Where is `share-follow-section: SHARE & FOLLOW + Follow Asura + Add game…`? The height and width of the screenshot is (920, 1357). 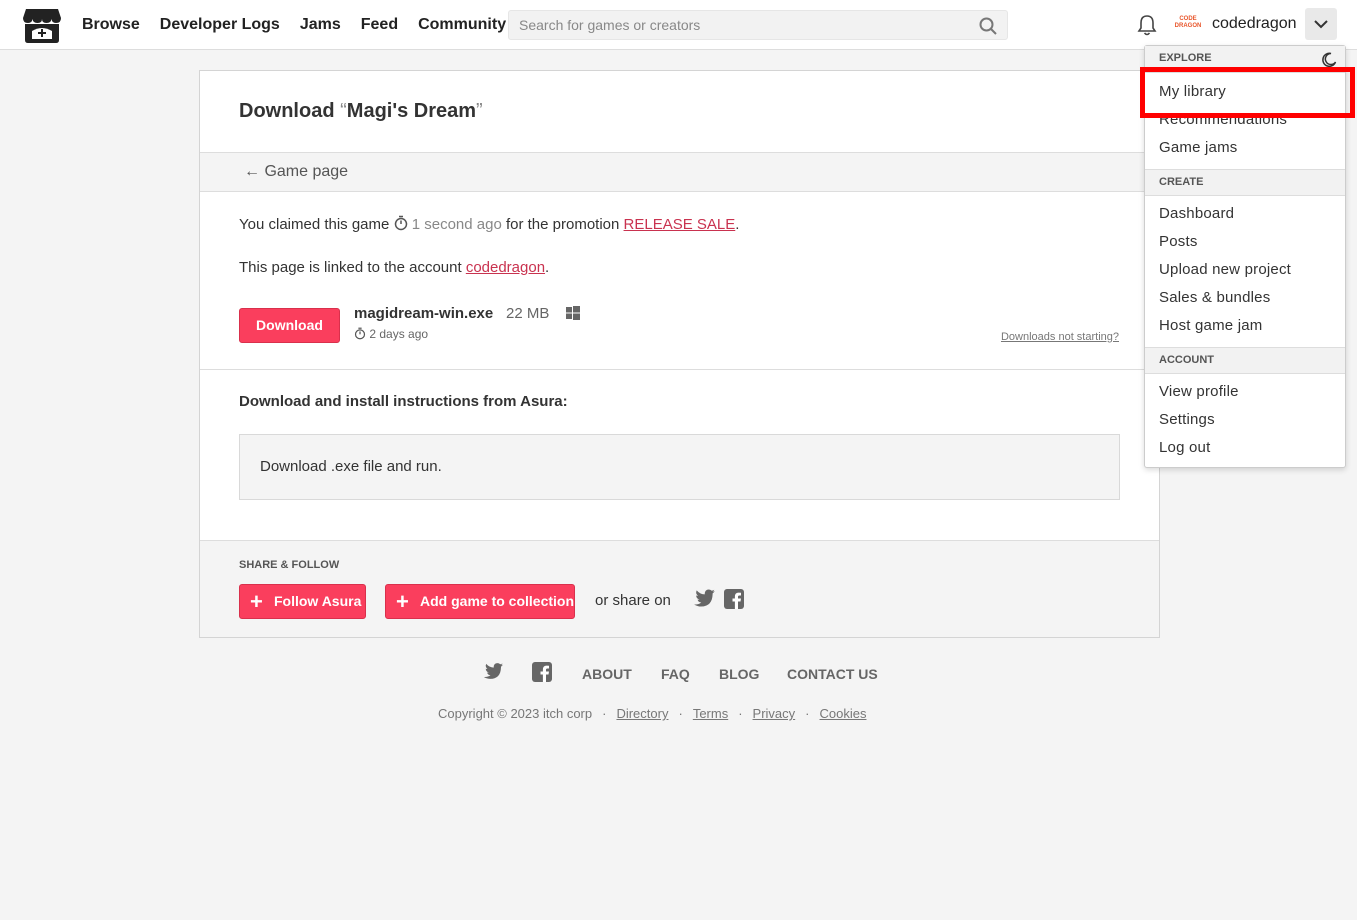 share-follow-section: SHARE & FOLLOW + Follow Asura + Add game… is located at coordinates (679, 588).